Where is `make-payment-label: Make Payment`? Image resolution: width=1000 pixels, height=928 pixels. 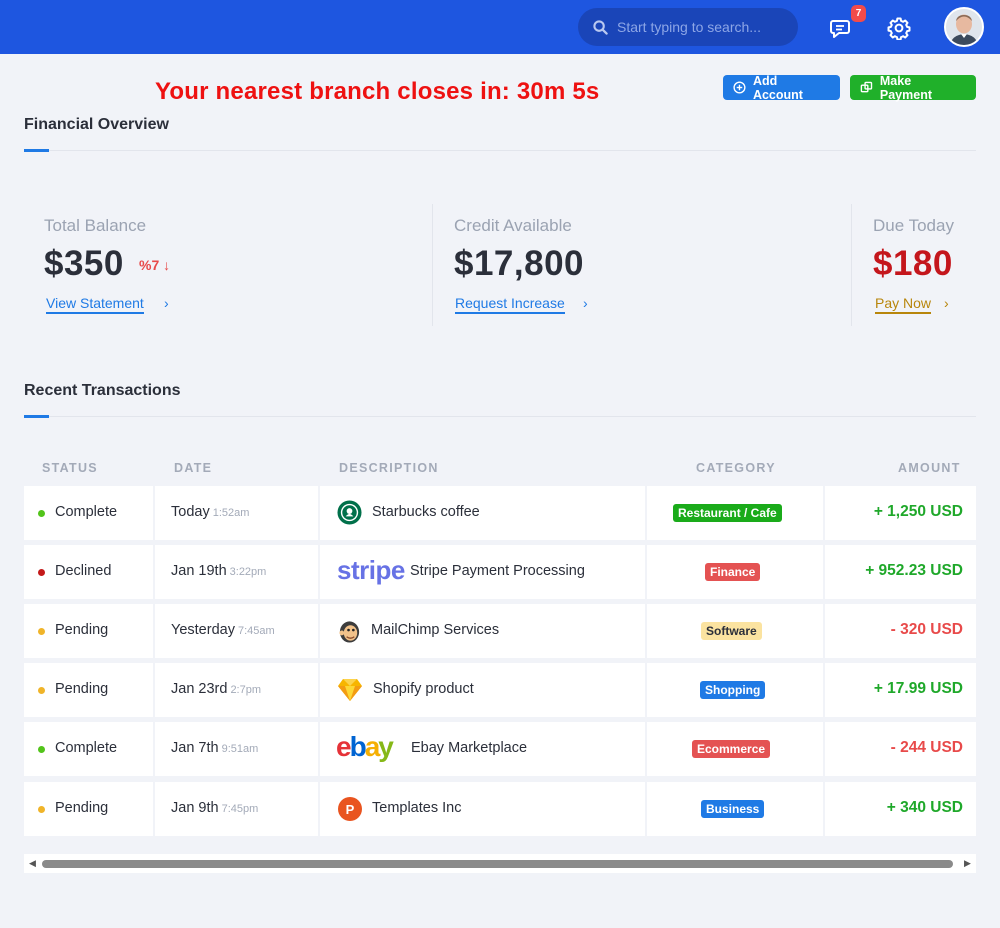
make-payment-label: Make Payment is located at coordinates (905, 87).